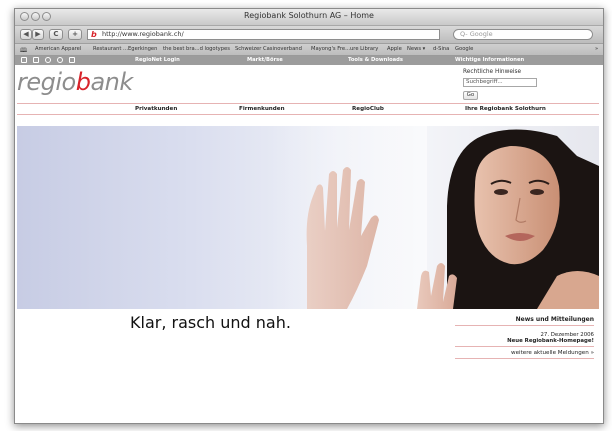 Image resolution: width=612 pixels, height=431 pixels. Describe the element at coordinates (476, 34) in the screenshot. I see `browser-search-placeholder: Q- Google` at that location.